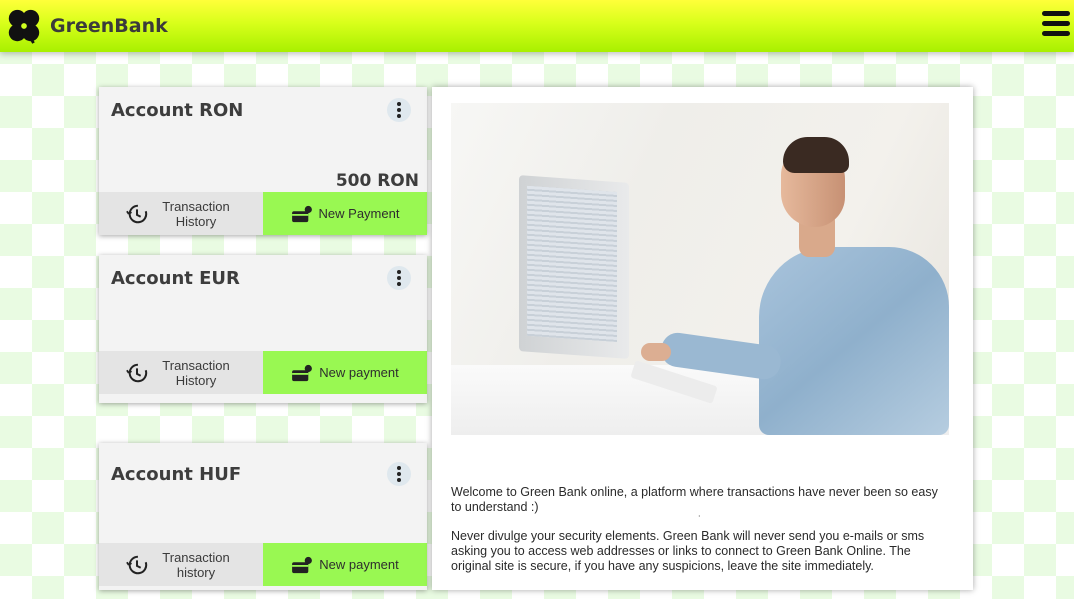 This screenshot has height=599, width=1074. I want to click on account-title: Account HUF, so click(176, 474).